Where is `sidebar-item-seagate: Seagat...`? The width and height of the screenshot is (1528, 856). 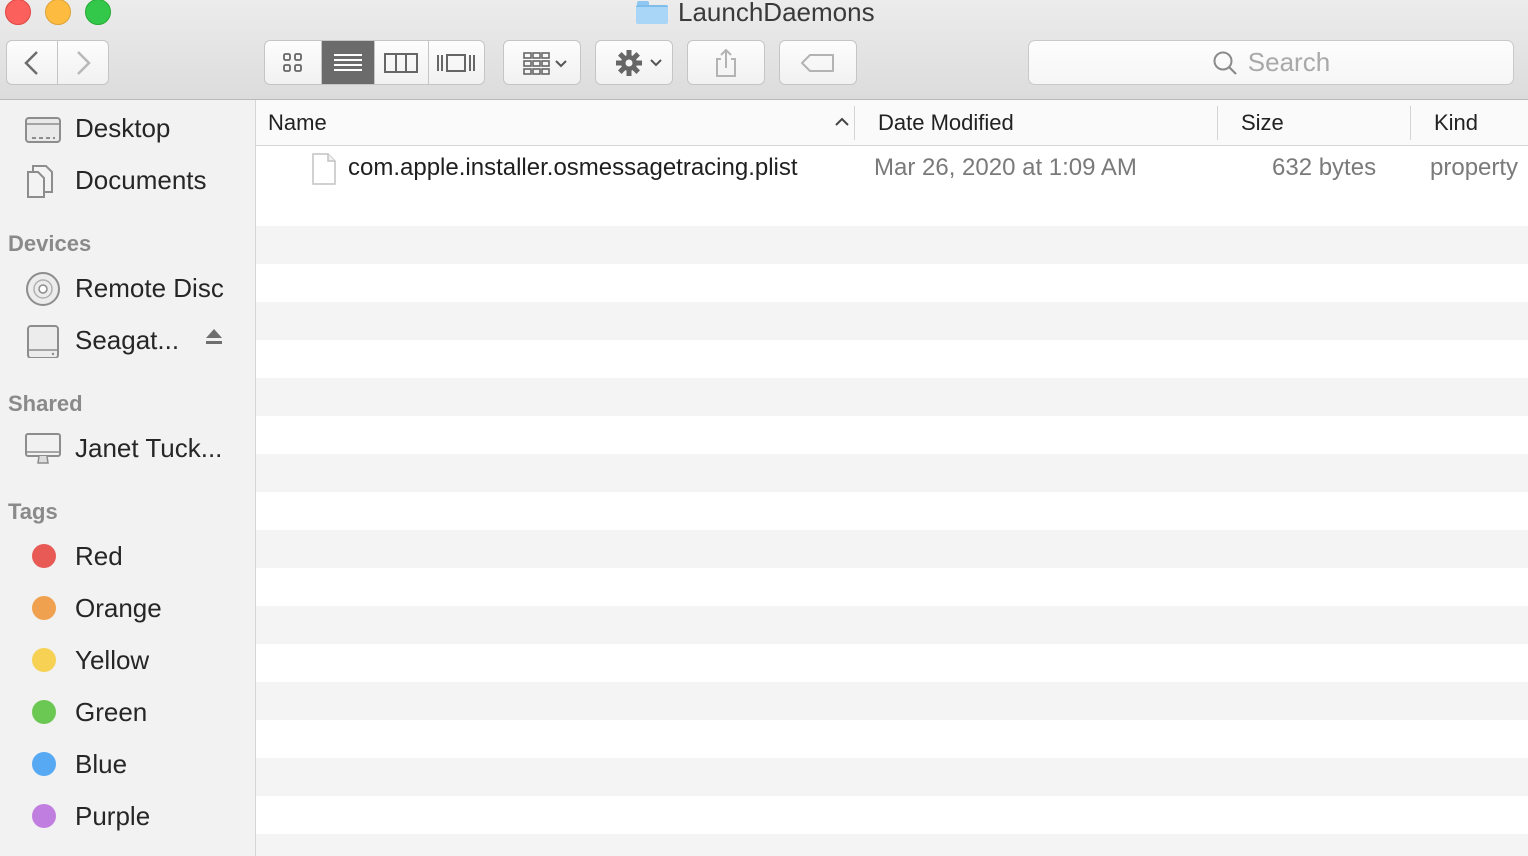
sidebar-item-seagate: Seagat... is located at coordinates (128, 340).